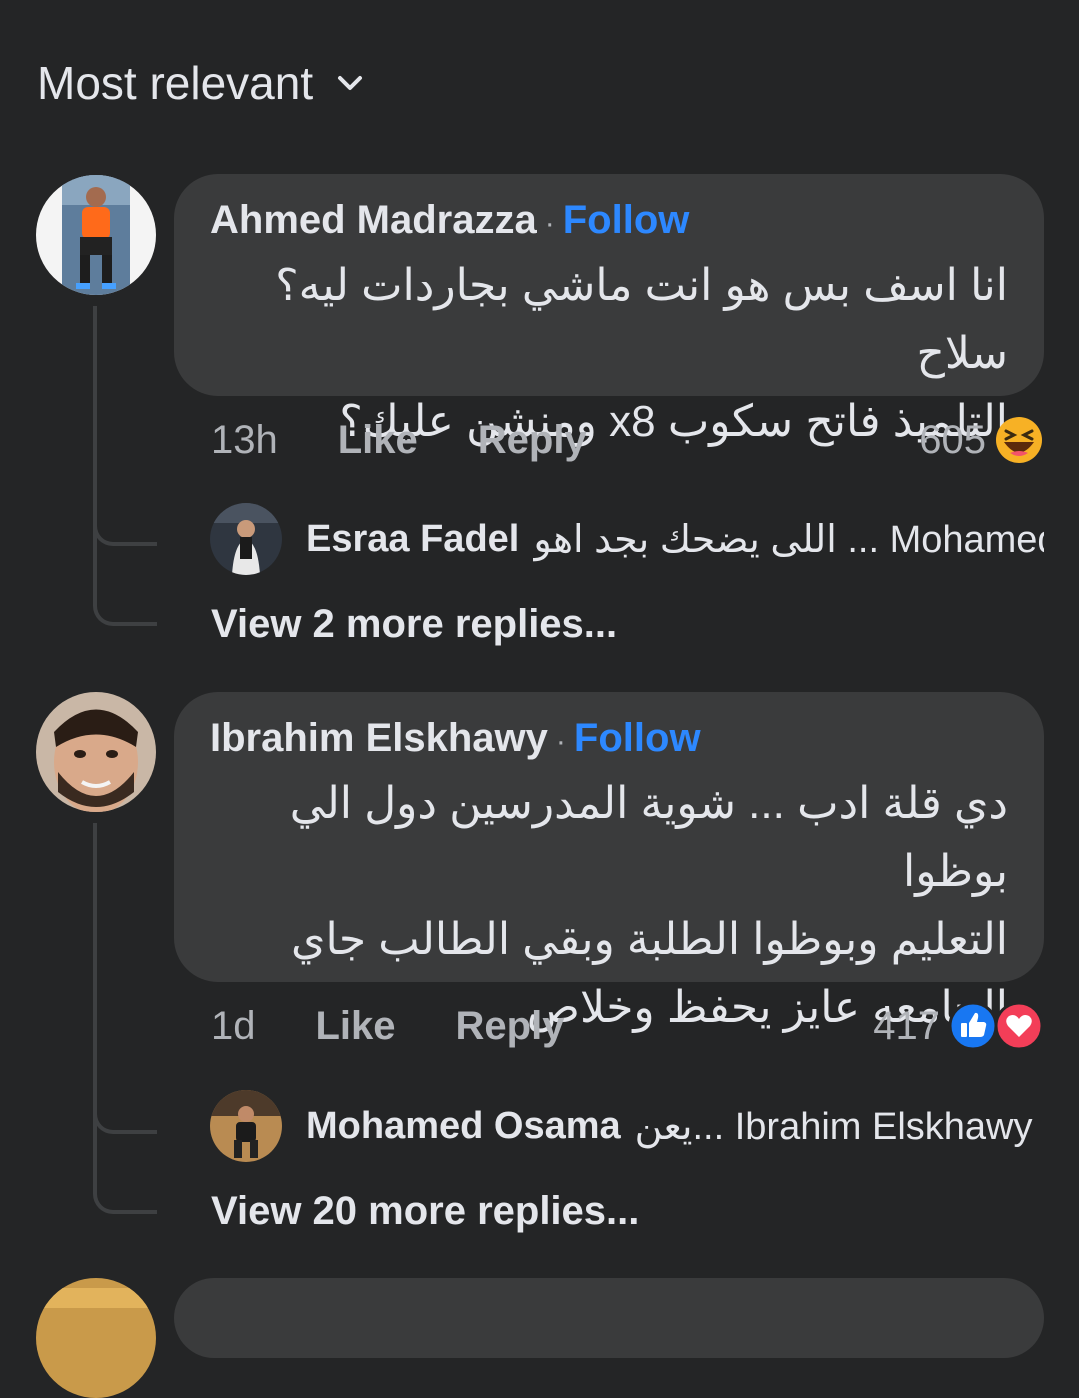 The width and height of the screenshot is (1079, 1398). I want to click on reply-preview: Mohamed Osama يعن... Ibrahim Elskhawy, so click(627, 1126).